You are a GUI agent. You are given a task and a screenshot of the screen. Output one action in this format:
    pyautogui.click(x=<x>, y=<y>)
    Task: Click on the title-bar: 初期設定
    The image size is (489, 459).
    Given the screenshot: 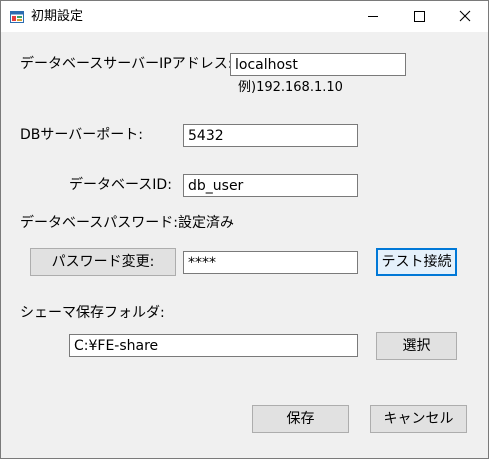 What is the action you would take?
    pyautogui.click(x=244, y=16)
    